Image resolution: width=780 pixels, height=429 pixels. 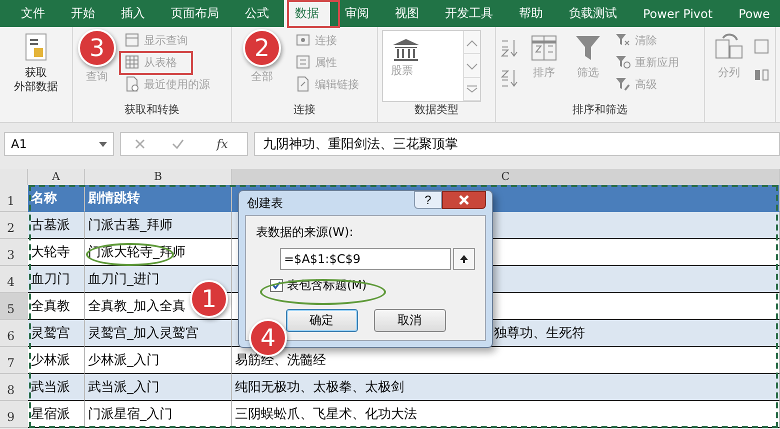 What do you see at coordinates (678, 13) in the screenshot?
I see `ribbon-tab: Power Pivot` at bounding box center [678, 13].